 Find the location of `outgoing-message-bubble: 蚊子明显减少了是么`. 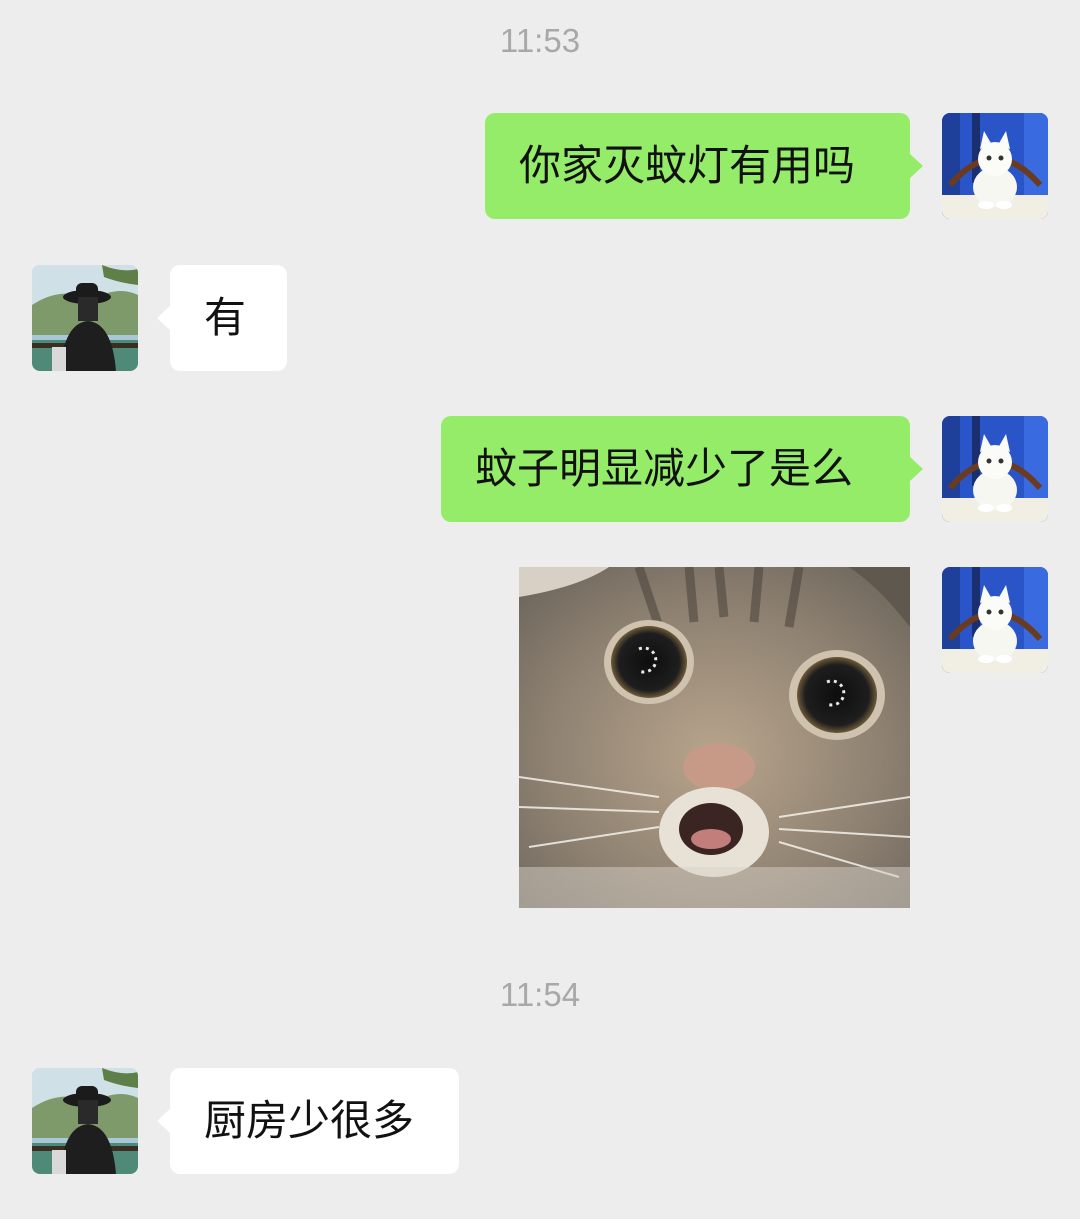

outgoing-message-bubble: 蚊子明显减少了是么 is located at coordinates (682, 469).